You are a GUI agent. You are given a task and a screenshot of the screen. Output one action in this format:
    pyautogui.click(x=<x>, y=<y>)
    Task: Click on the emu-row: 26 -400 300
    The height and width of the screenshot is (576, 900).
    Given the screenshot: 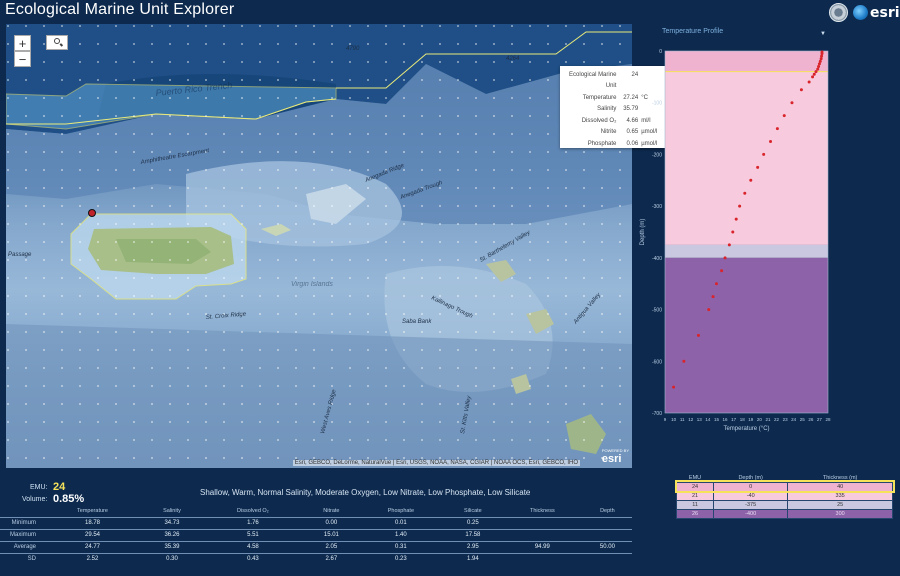 What is the action you would take?
    pyautogui.click(x=784, y=513)
    